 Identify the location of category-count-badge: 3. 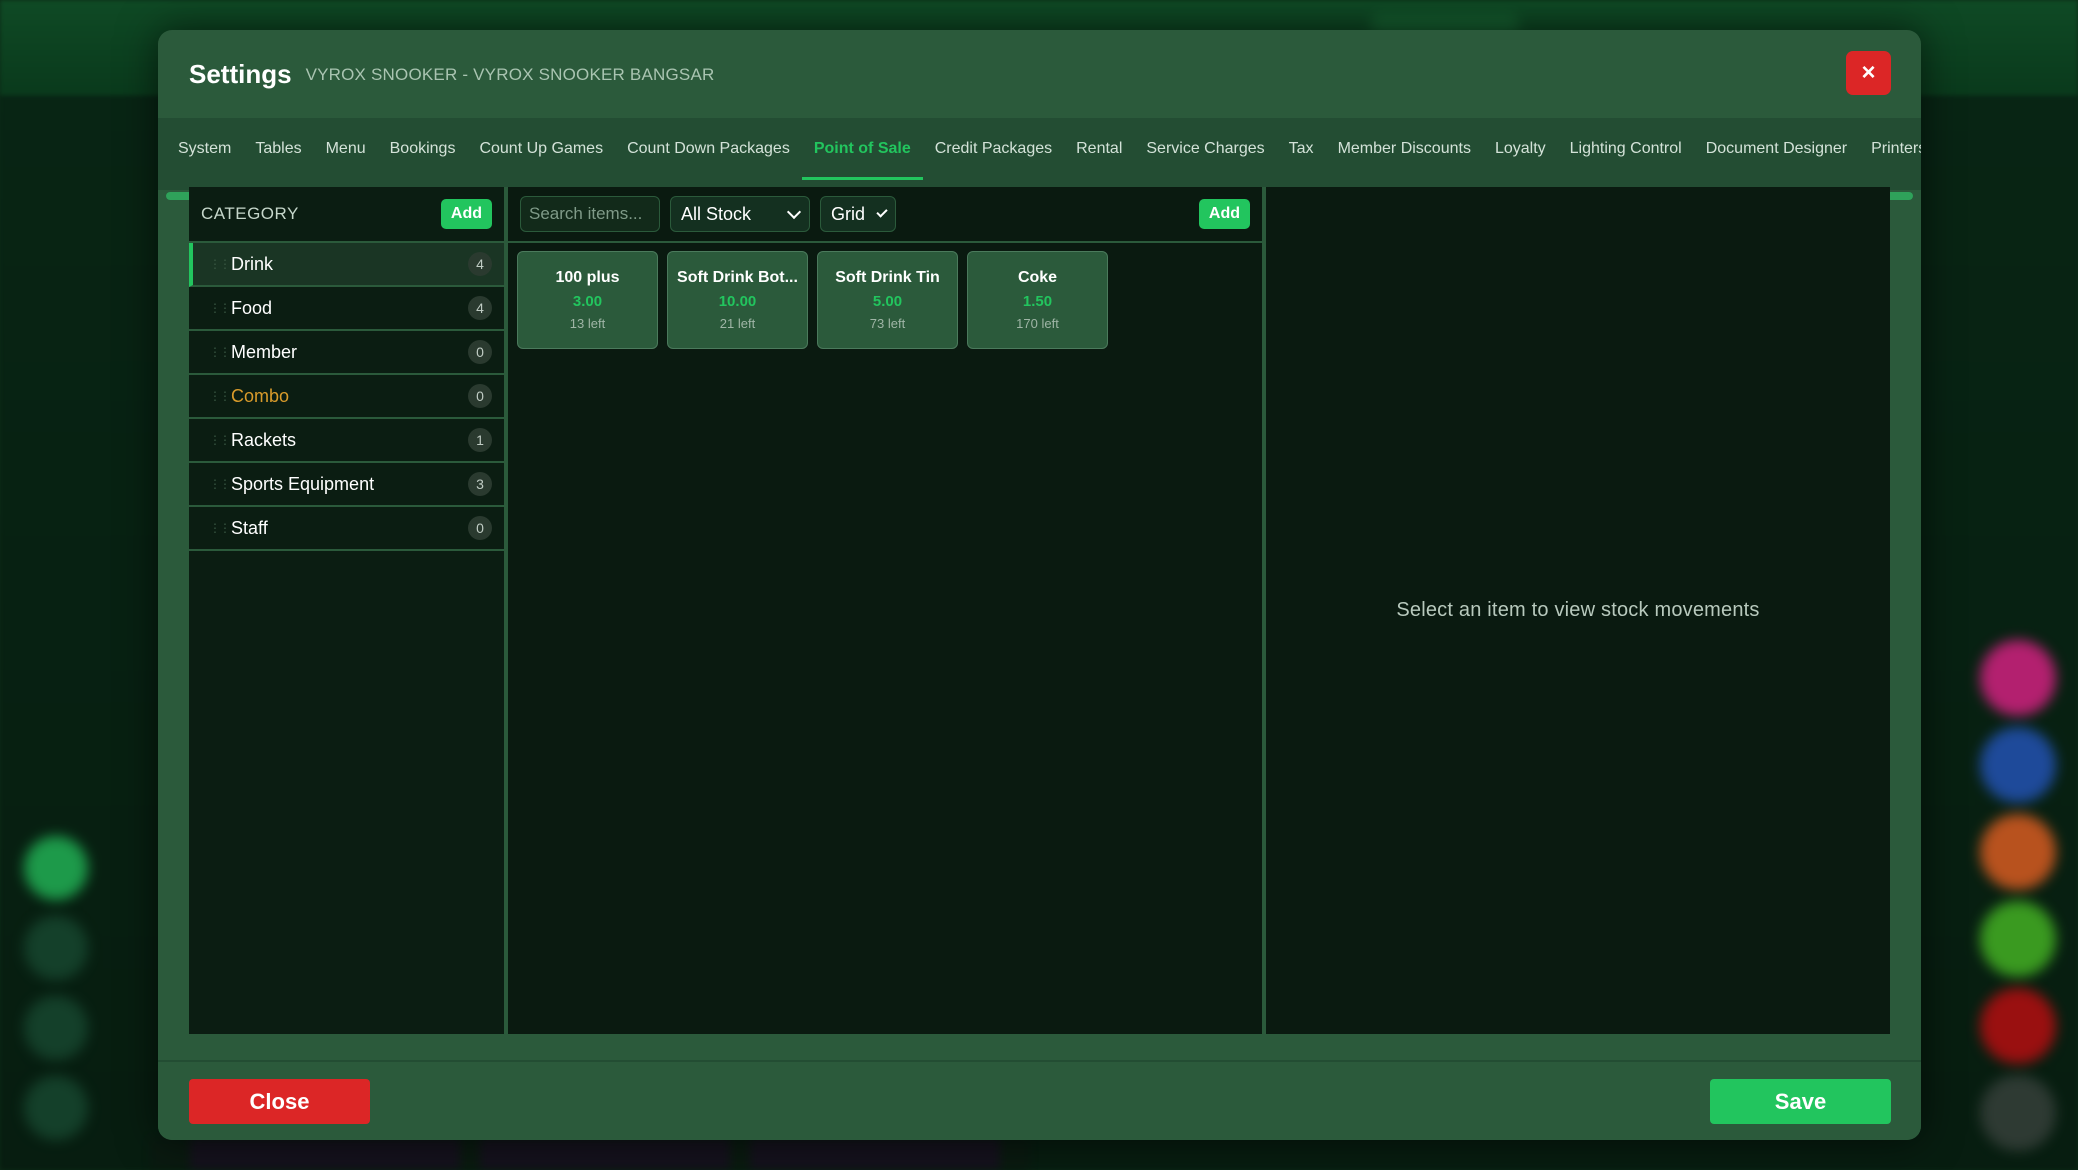
(480, 484).